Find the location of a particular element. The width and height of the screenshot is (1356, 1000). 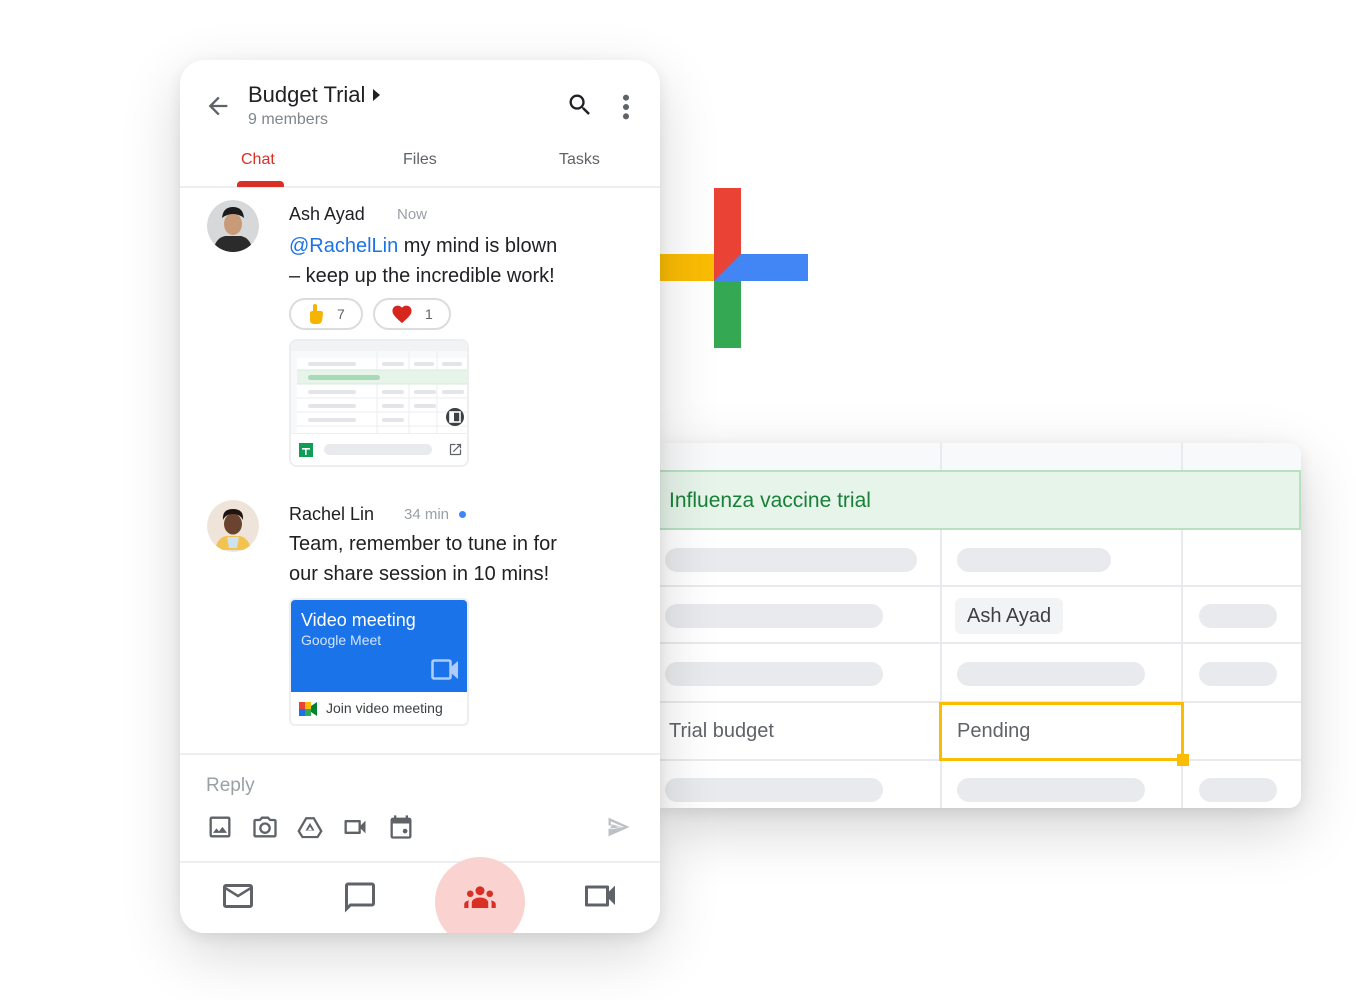

heart-emoji-icon is located at coordinates (402, 314).